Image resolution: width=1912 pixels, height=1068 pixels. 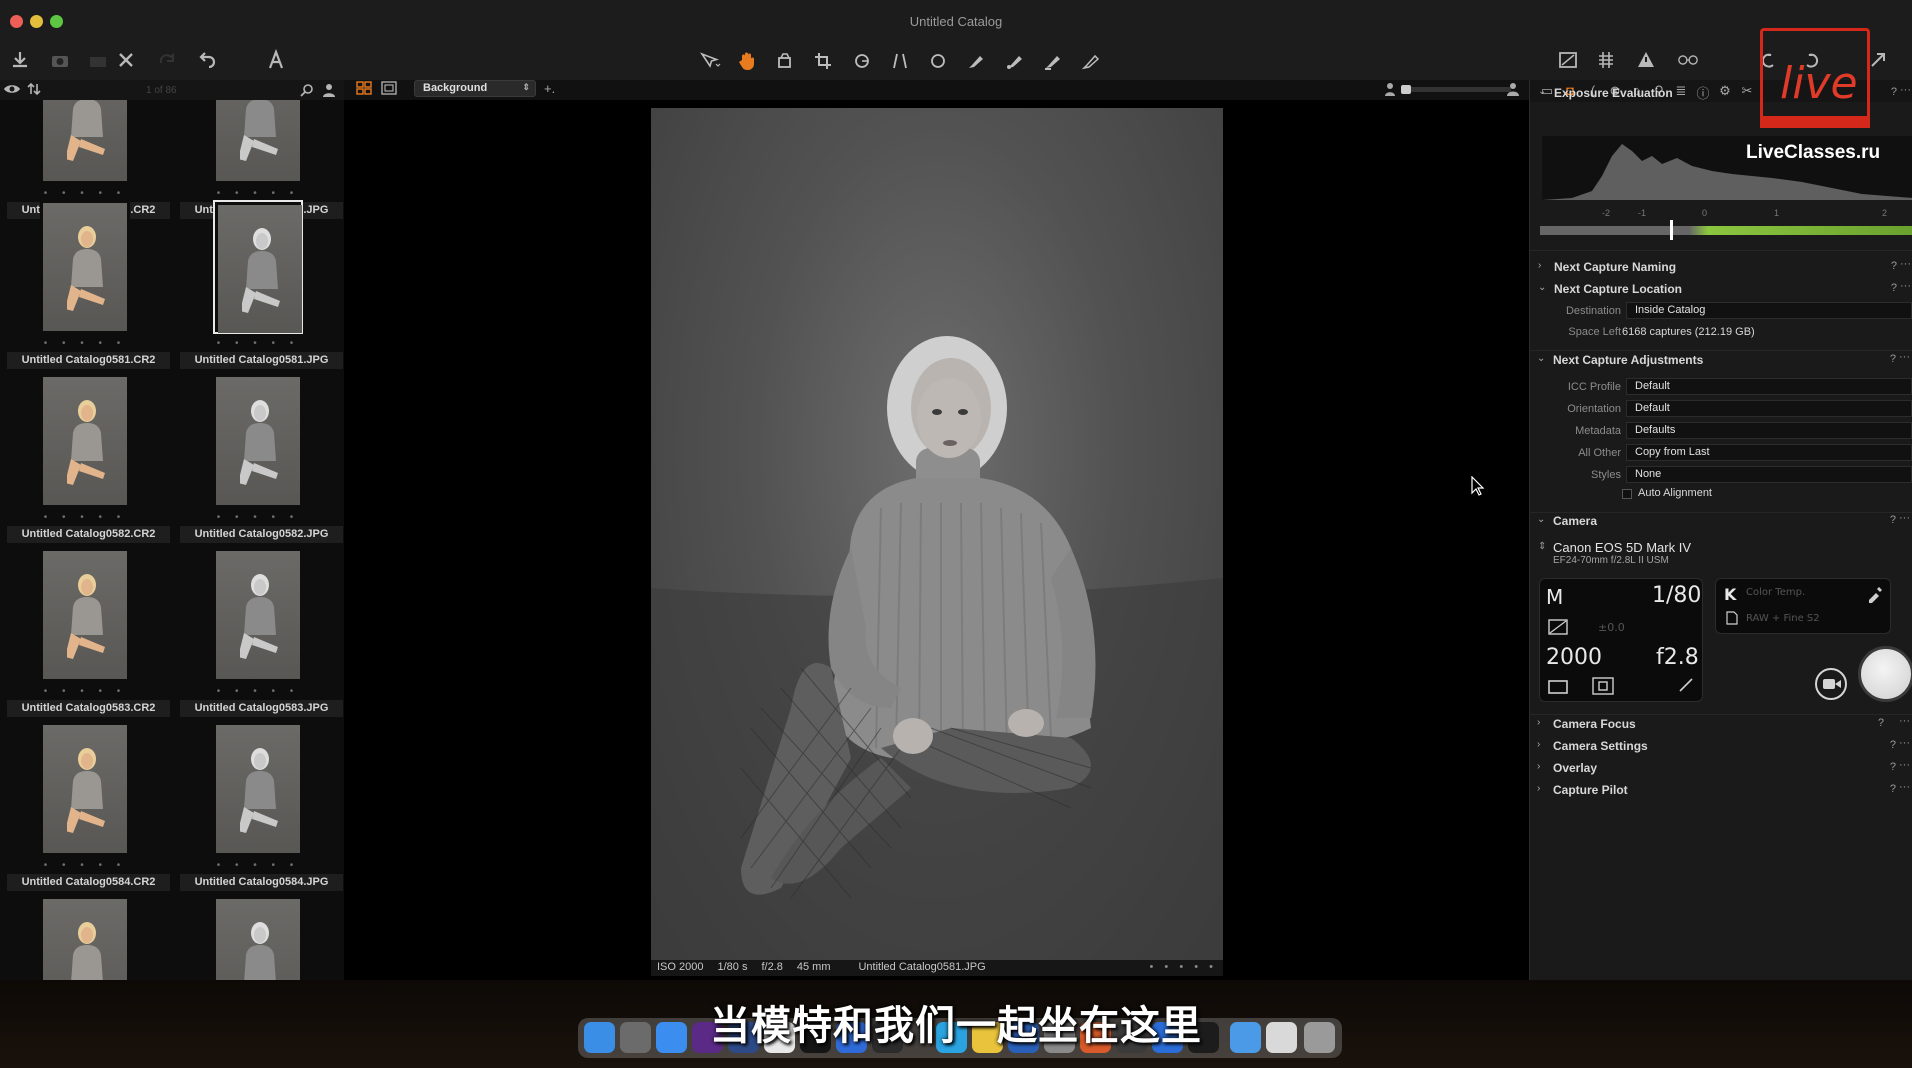 I want to click on drive-mode-icon, so click(x=1558, y=687).